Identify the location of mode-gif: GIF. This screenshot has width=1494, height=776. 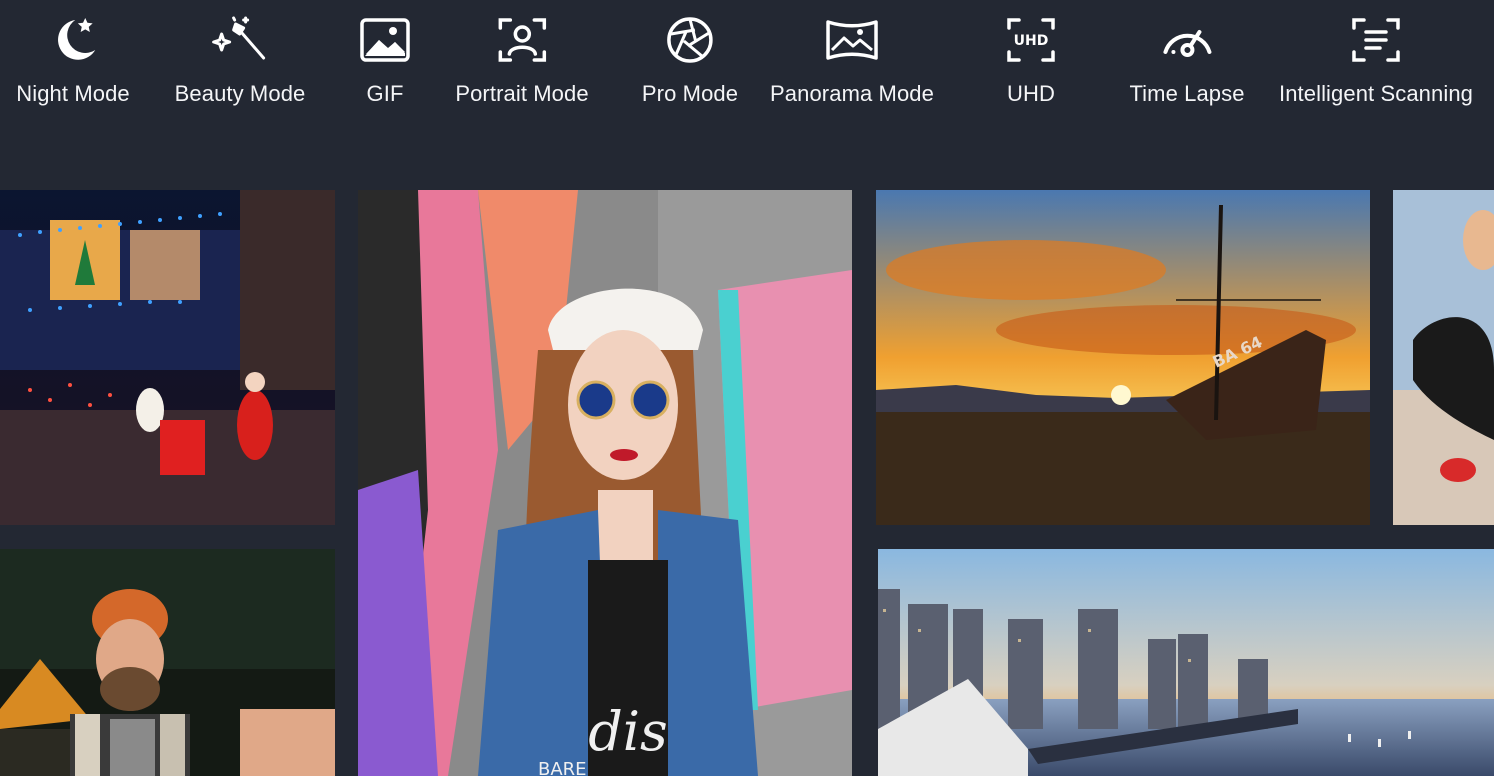
(385, 65).